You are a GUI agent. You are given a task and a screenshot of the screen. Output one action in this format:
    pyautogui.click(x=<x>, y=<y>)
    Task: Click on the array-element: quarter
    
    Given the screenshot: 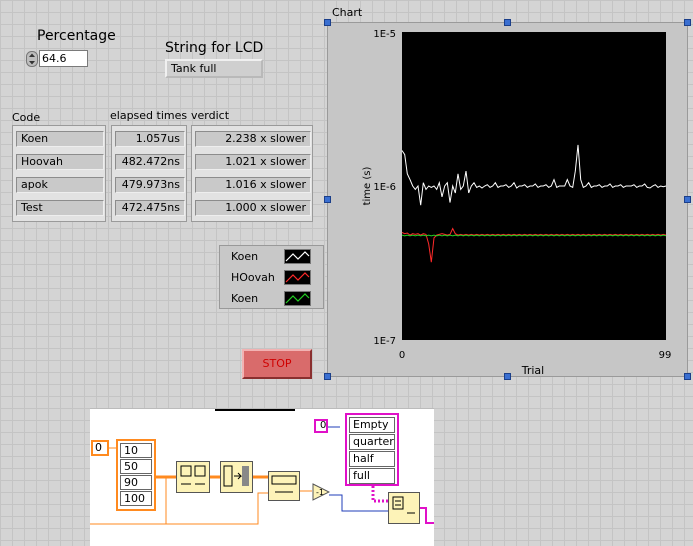 What is the action you would take?
    pyautogui.click(x=372, y=442)
    